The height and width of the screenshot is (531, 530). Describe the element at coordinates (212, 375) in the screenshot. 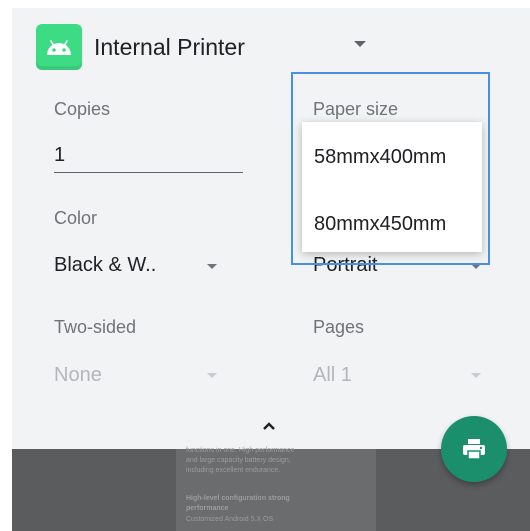

I see `two-sided-chevron-down-icon` at that location.